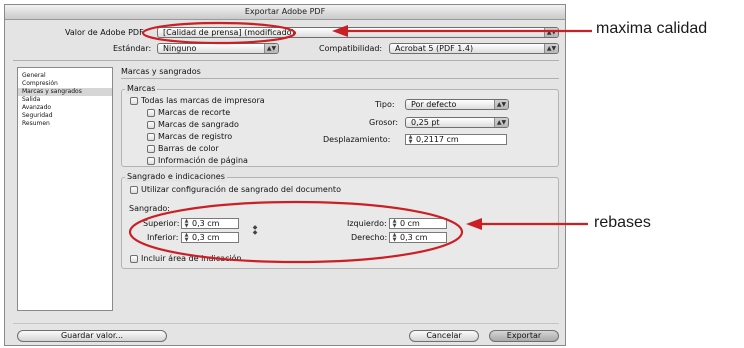  What do you see at coordinates (474, 224) in the screenshot?
I see `bleed-arrow-head-icon` at bounding box center [474, 224].